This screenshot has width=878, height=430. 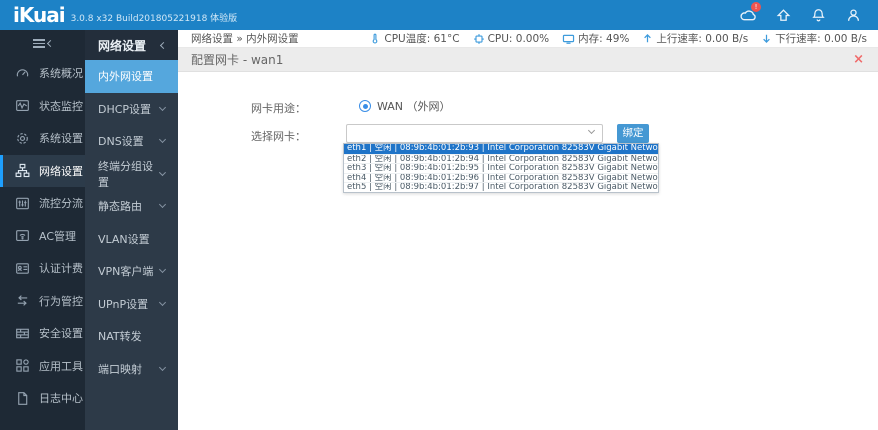 I want to click on submenu-item-terminal-group-settings: 终端分组设置, so click(x=131, y=174).